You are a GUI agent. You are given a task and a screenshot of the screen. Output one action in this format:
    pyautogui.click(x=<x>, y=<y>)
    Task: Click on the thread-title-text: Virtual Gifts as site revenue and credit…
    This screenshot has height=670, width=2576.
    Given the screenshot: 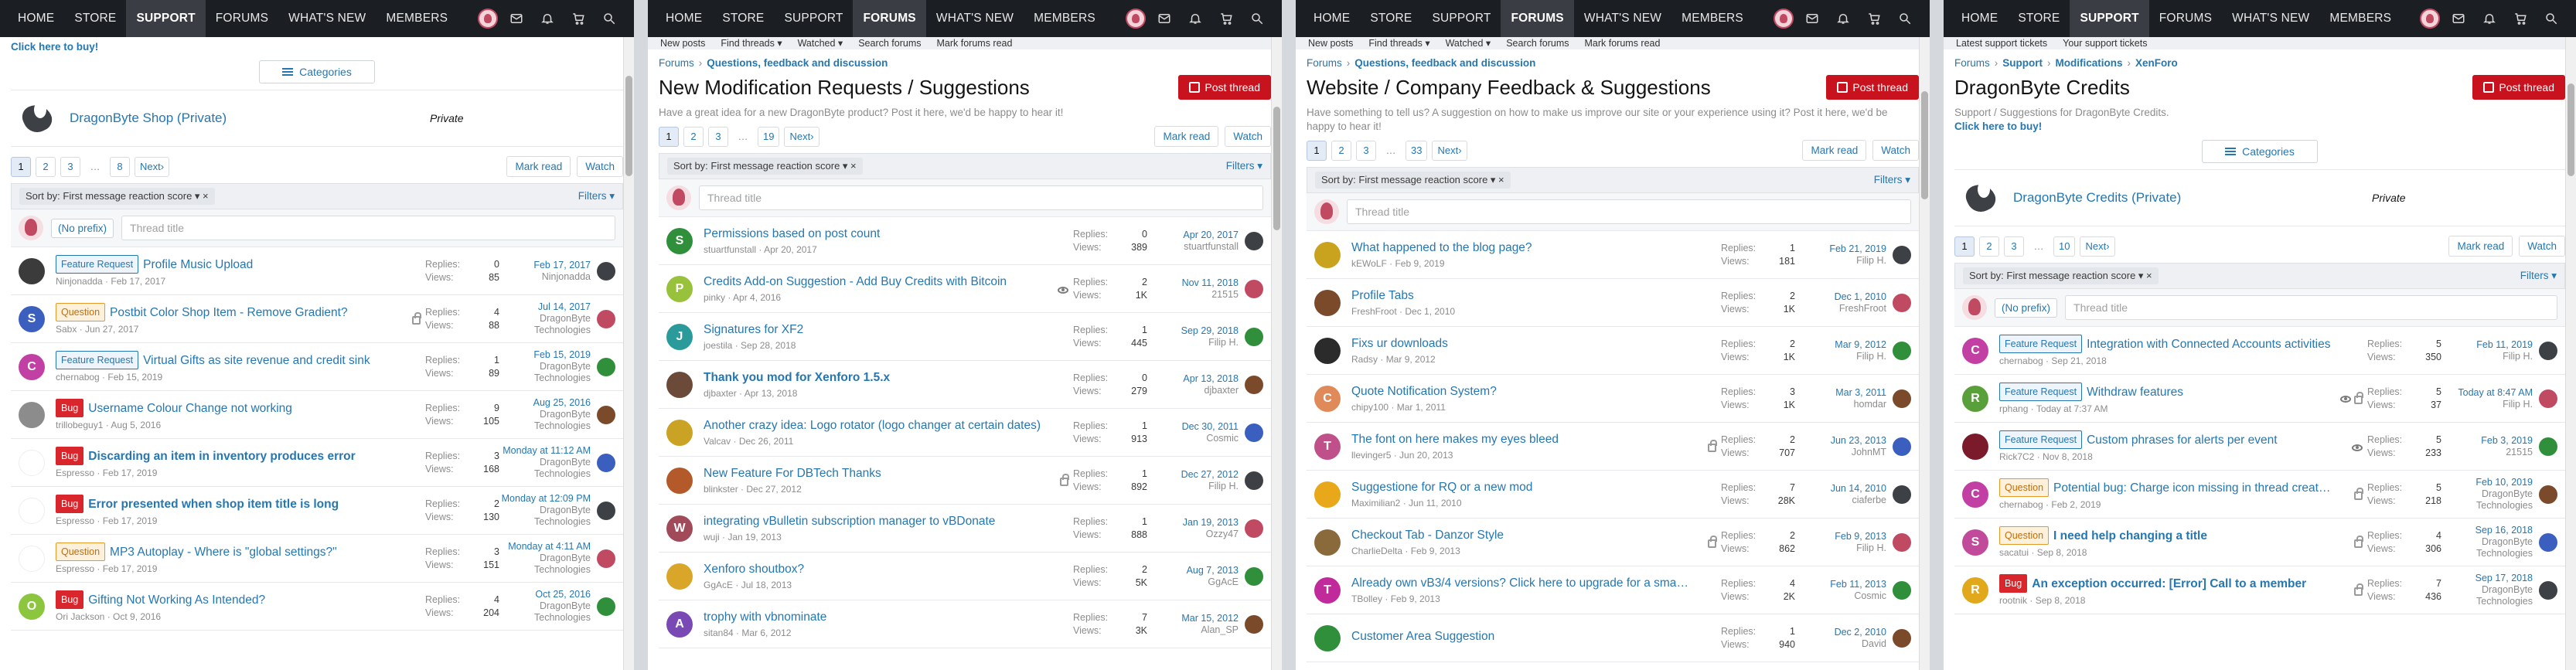 What is the action you would take?
    pyautogui.click(x=256, y=360)
    